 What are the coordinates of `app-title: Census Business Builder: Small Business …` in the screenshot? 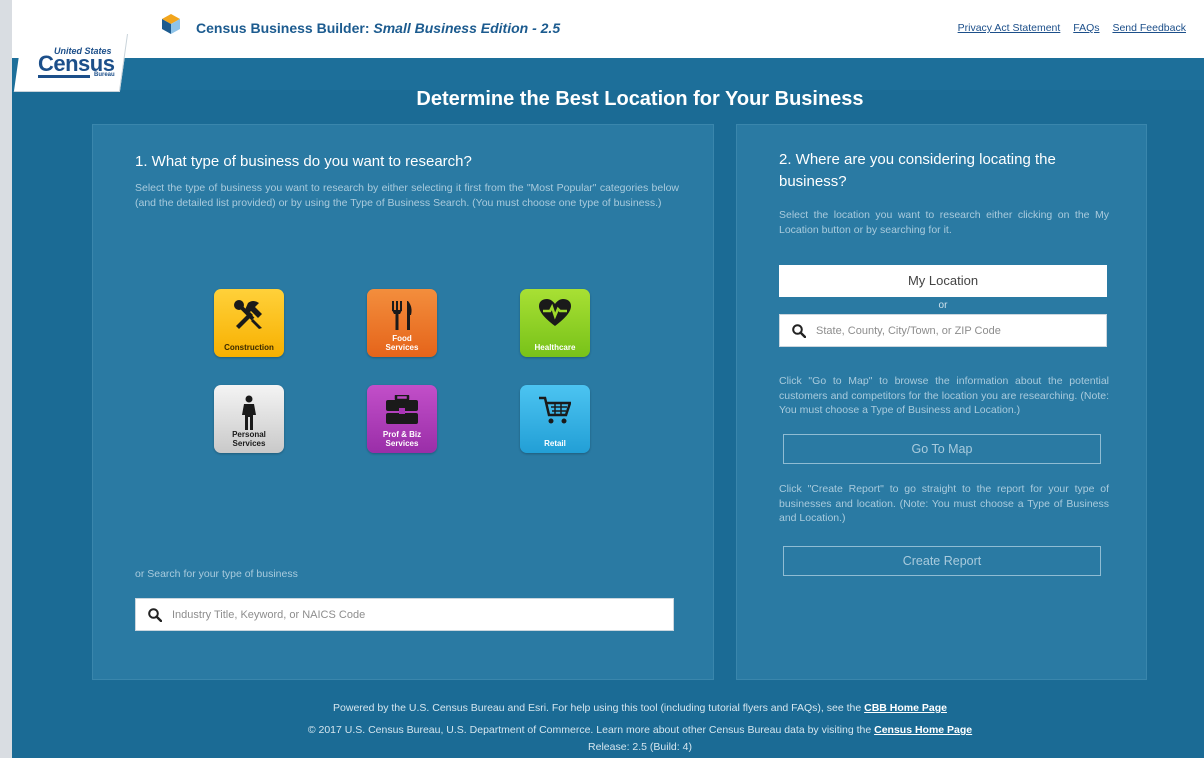 It's located at (378, 28).